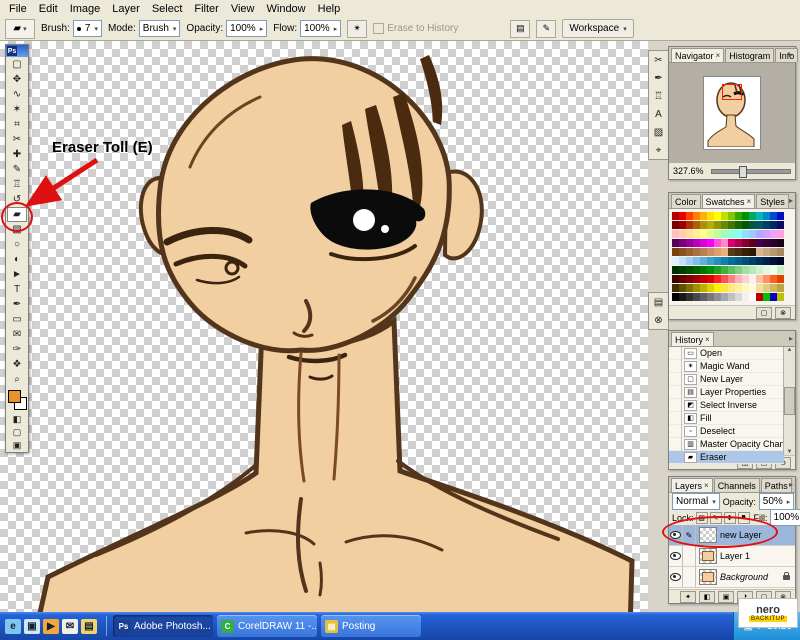 Image resolution: width=800 pixels, height=640 pixels. What do you see at coordinates (17, 349) in the screenshot?
I see `eyedropper-tool: ✑` at bounding box center [17, 349].